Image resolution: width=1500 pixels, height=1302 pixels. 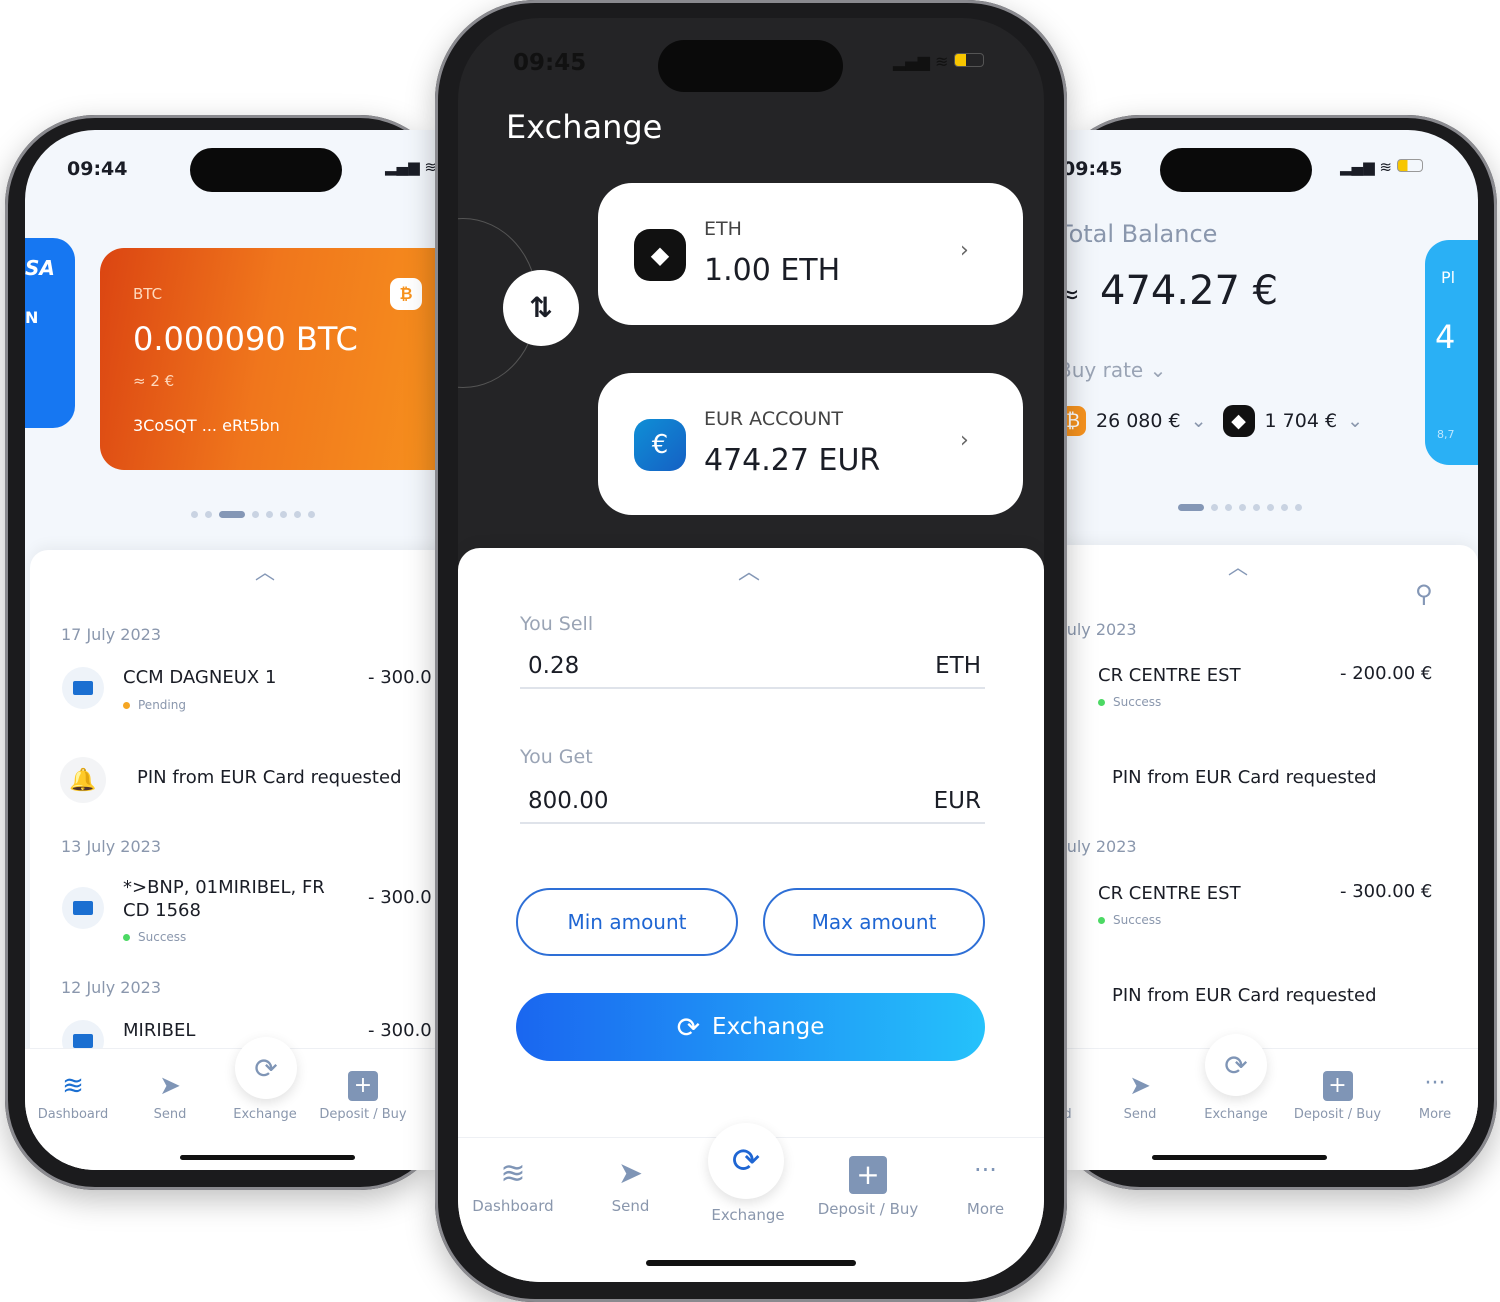 I want to click on total-balance: 474.27 €, so click(x=1189, y=291).